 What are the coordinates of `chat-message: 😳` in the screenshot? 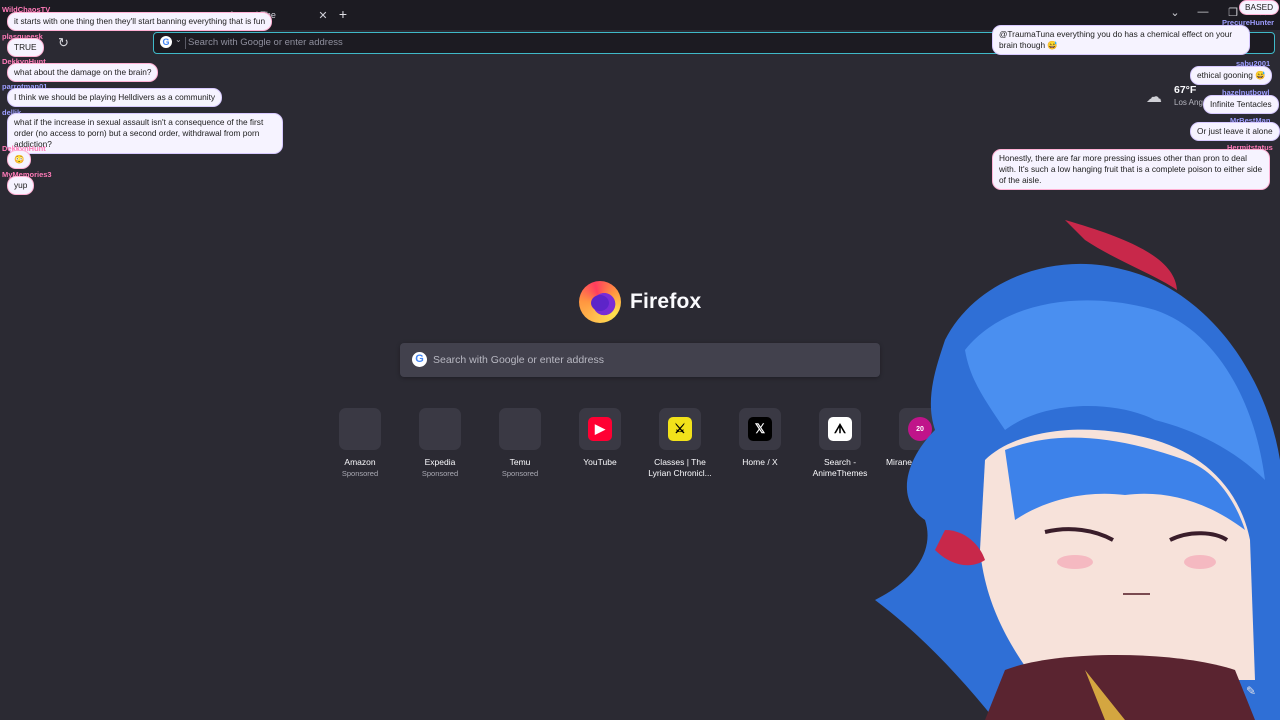 It's located at (19, 159).